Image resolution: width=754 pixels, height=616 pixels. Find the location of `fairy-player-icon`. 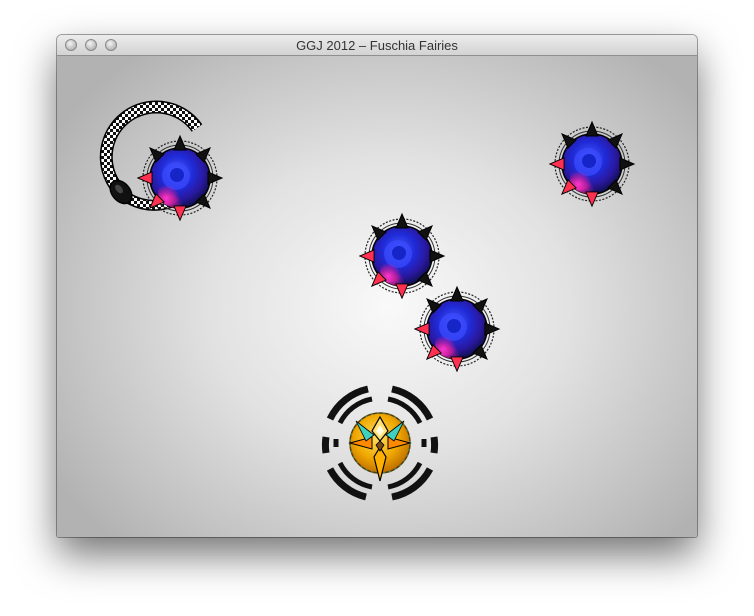

fairy-player-icon is located at coordinates (380, 447).